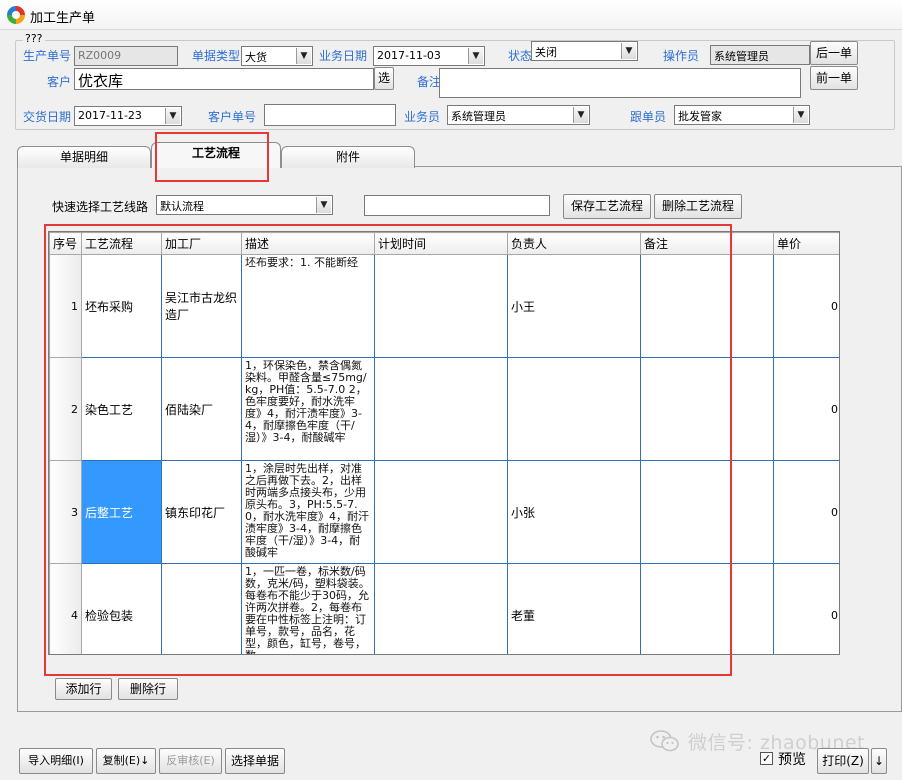  Describe the element at coordinates (224, 79) in the screenshot. I see `customer-field: 优衣库` at that location.